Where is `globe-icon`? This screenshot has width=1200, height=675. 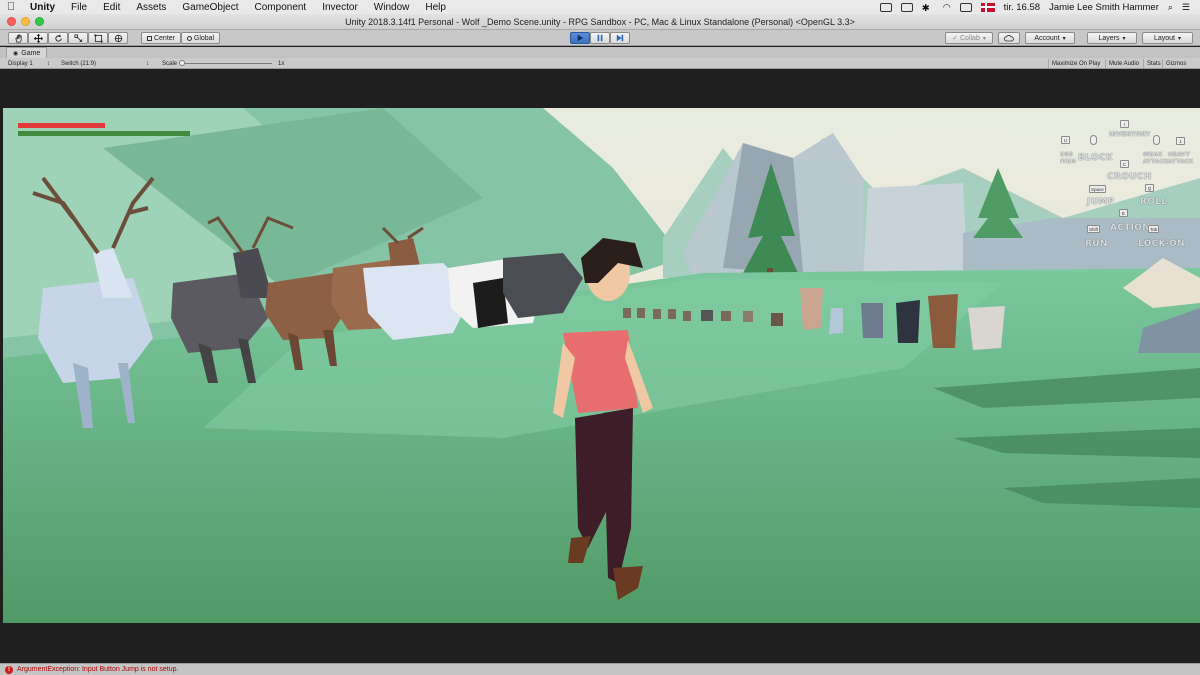 globe-icon is located at coordinates (189, 38).